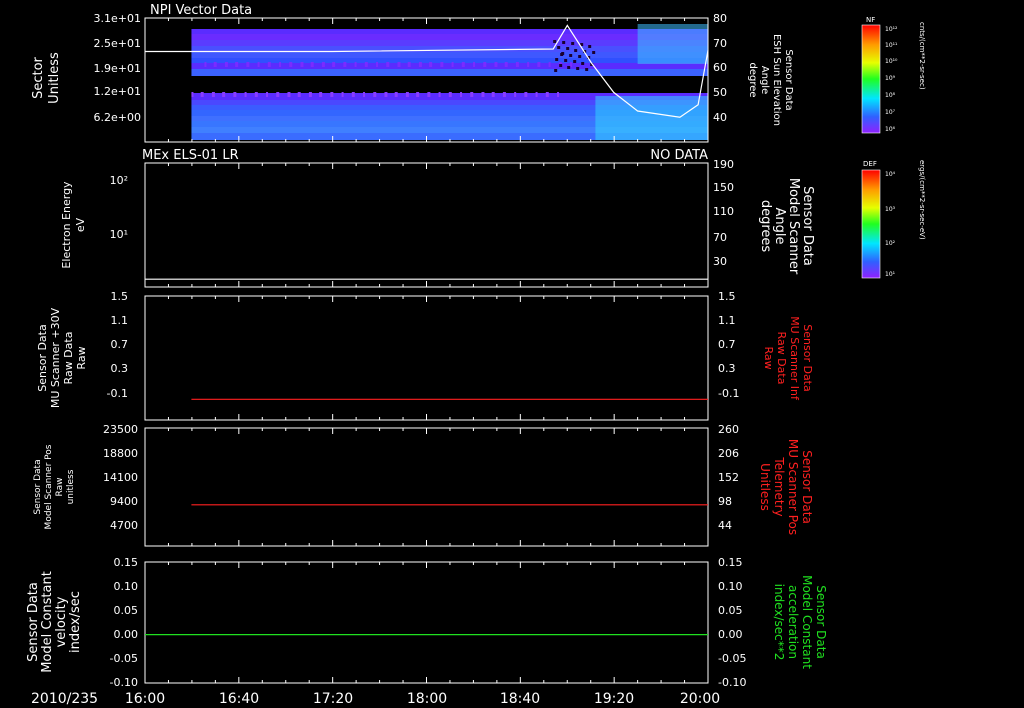  What do you see at coordinates (126, 562) in the screenshot?
I see `ytick-label: 0.15` at bounding box center [126, 562].